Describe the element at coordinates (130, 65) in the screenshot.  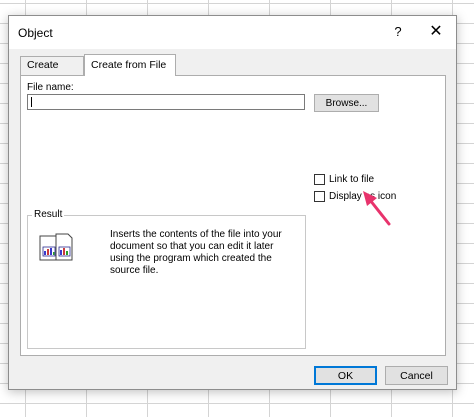
I see `tab-create-from-file: Create from File` at that location.